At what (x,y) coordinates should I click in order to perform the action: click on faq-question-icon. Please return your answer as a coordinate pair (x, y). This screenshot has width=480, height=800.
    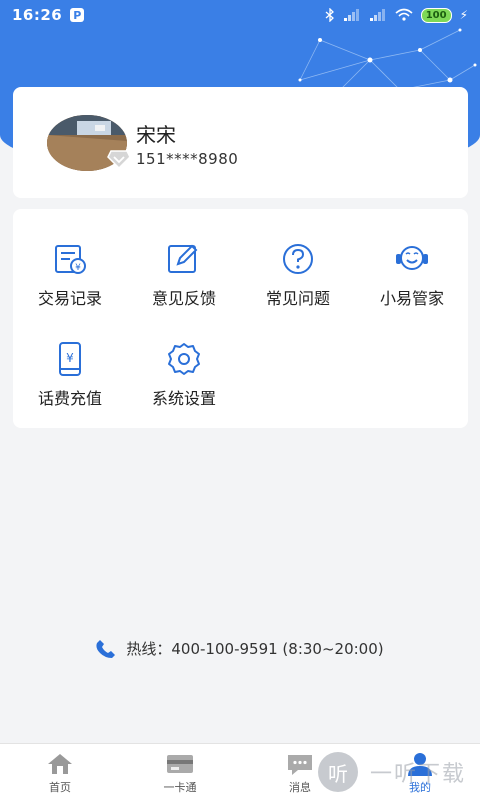
    Looking at the image, I should click on (298, 259).